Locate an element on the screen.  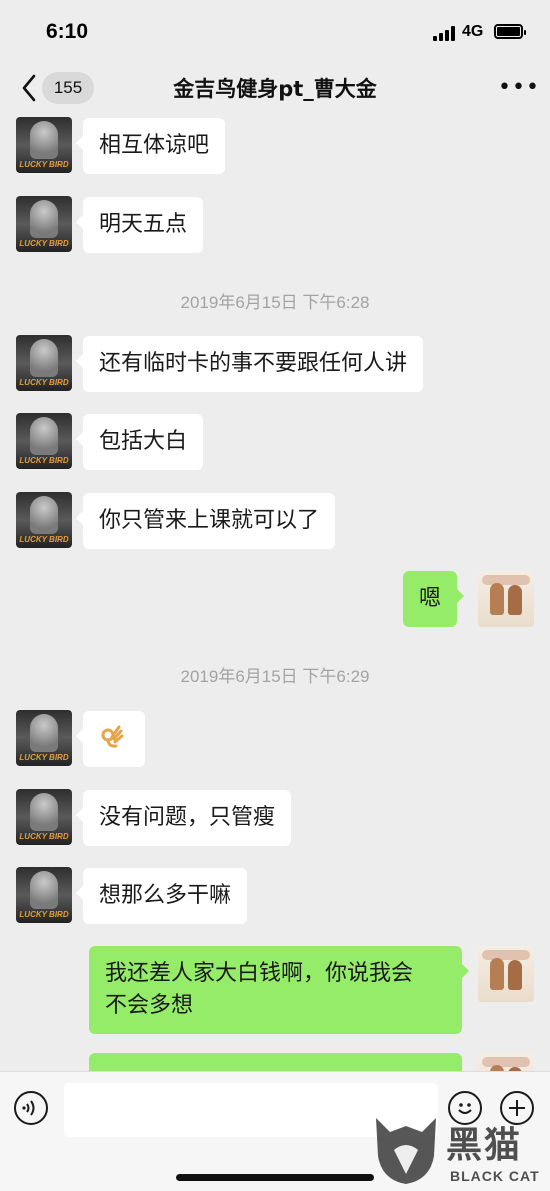
message-bubble-outgoing: 嗯 is located at coordinates (434, 599).